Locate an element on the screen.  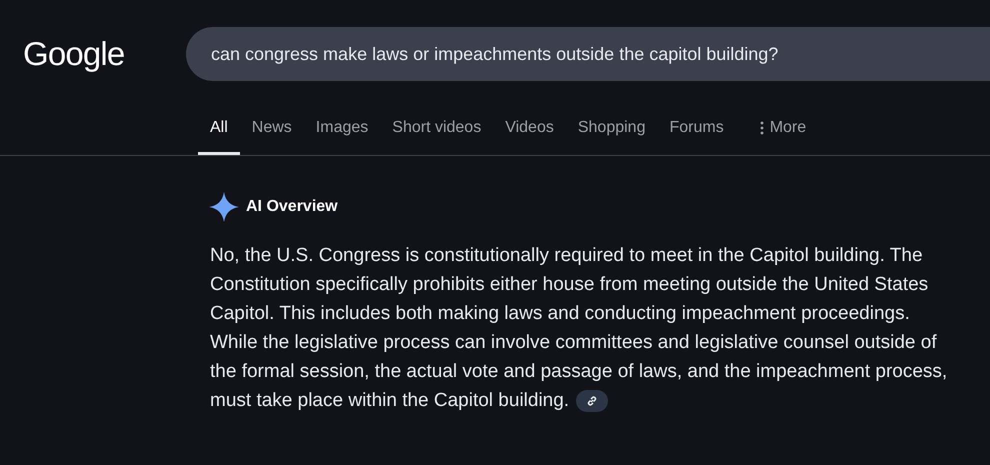
search-tab: All is located at coordinates (219, 129).